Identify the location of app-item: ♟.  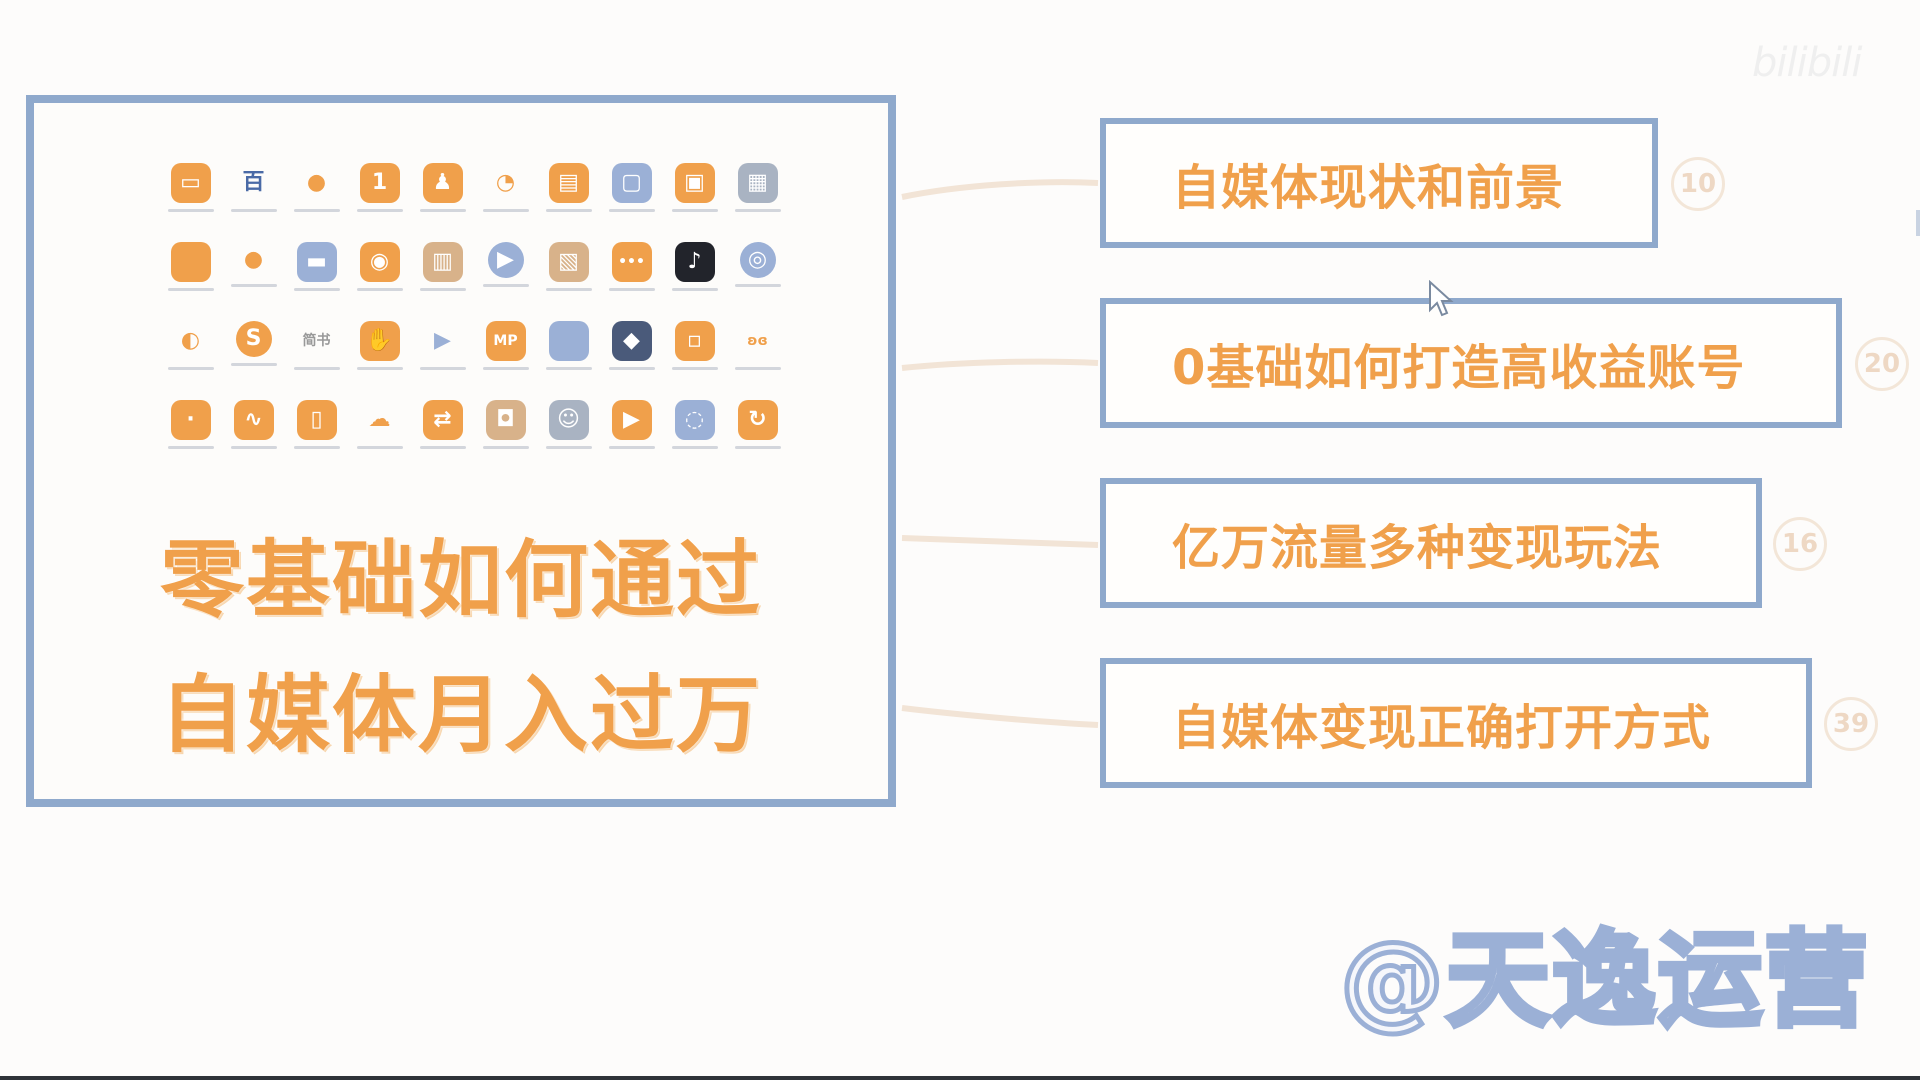
(442, 187).